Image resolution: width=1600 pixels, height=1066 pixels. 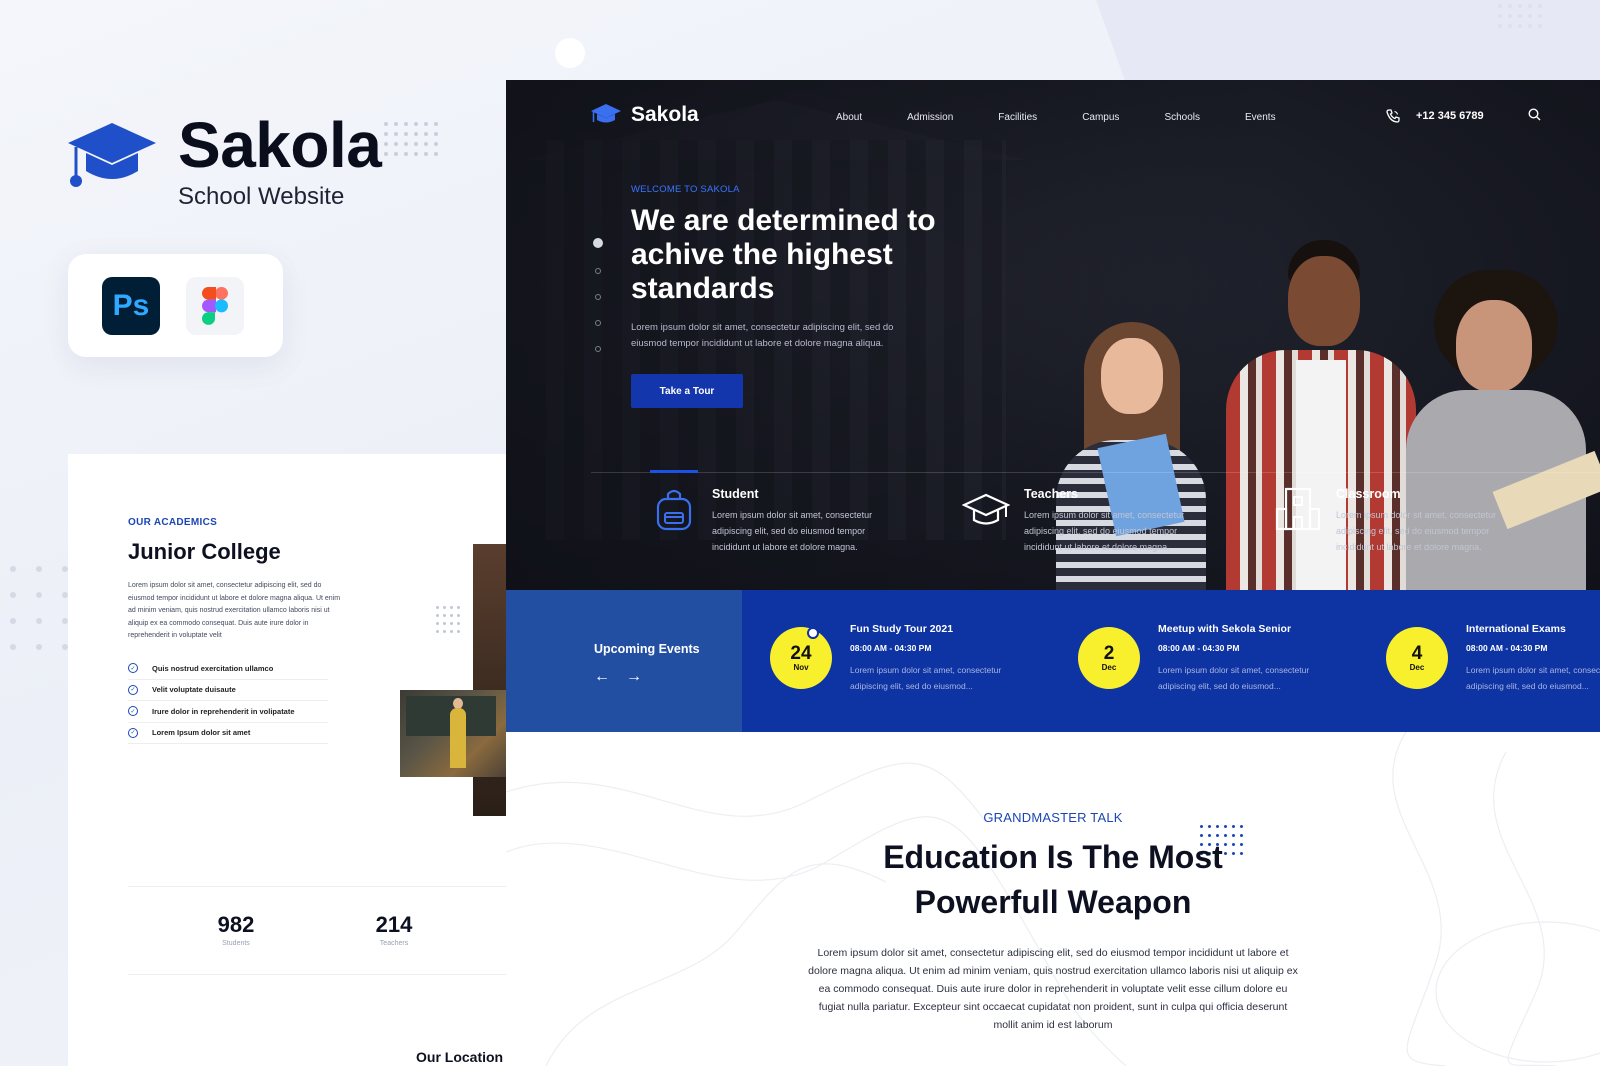 I want to click on location-heading: Our Location, so click(x=460, y=1057).